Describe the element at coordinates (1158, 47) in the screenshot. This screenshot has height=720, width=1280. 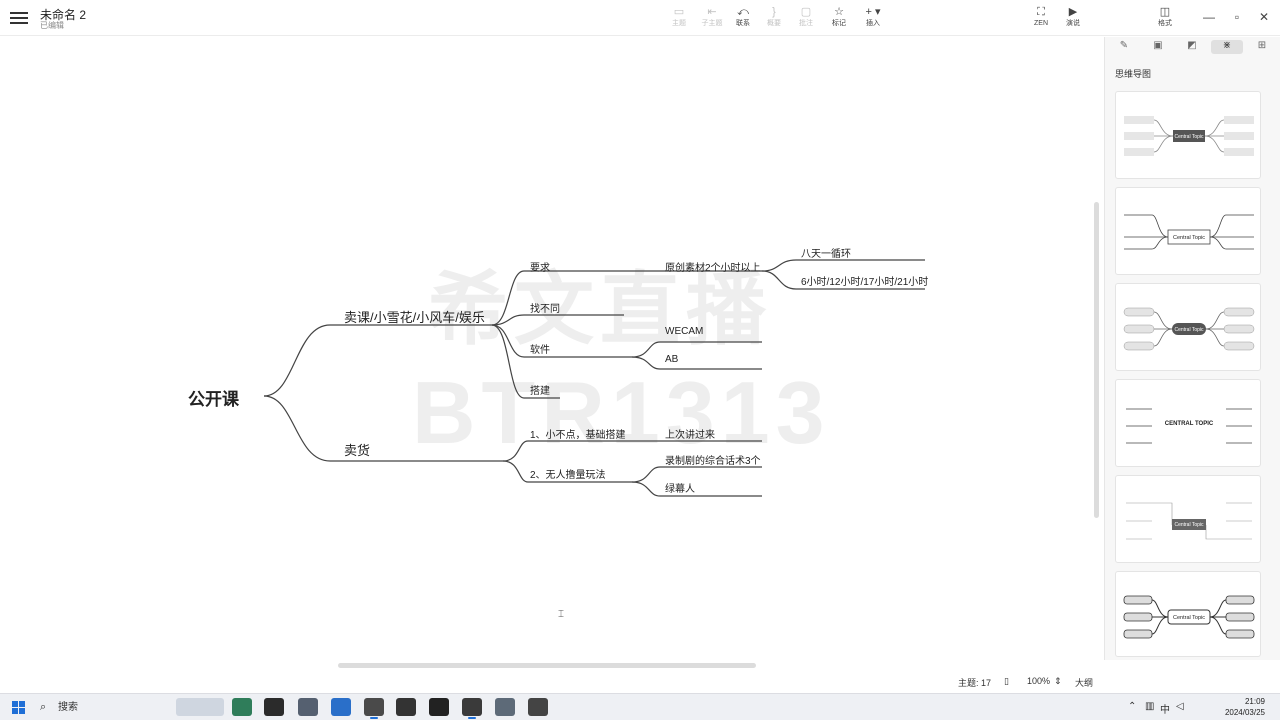
I see `image-icon: ▣` at that location.